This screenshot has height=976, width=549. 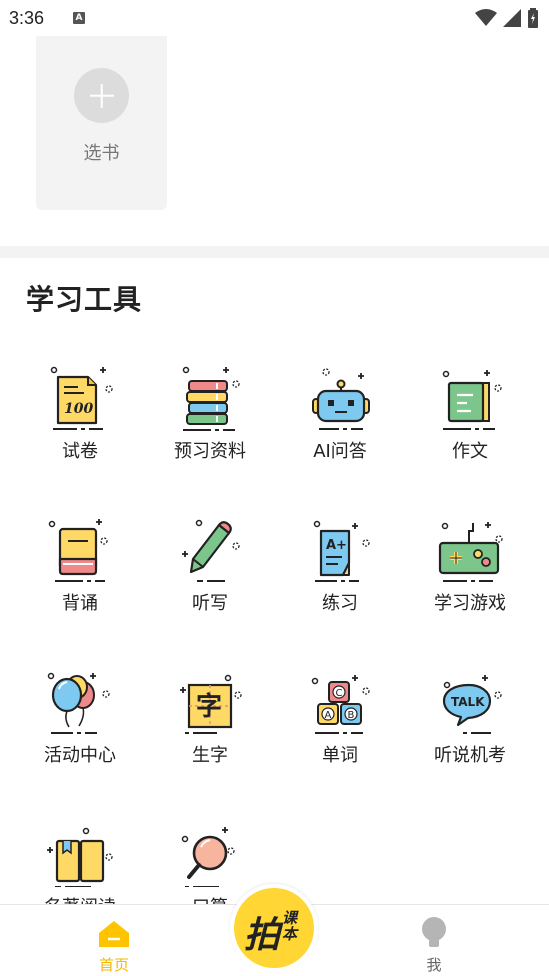 I want to click on abc-blocks-icon: C A B, so click(x=340, y=704).